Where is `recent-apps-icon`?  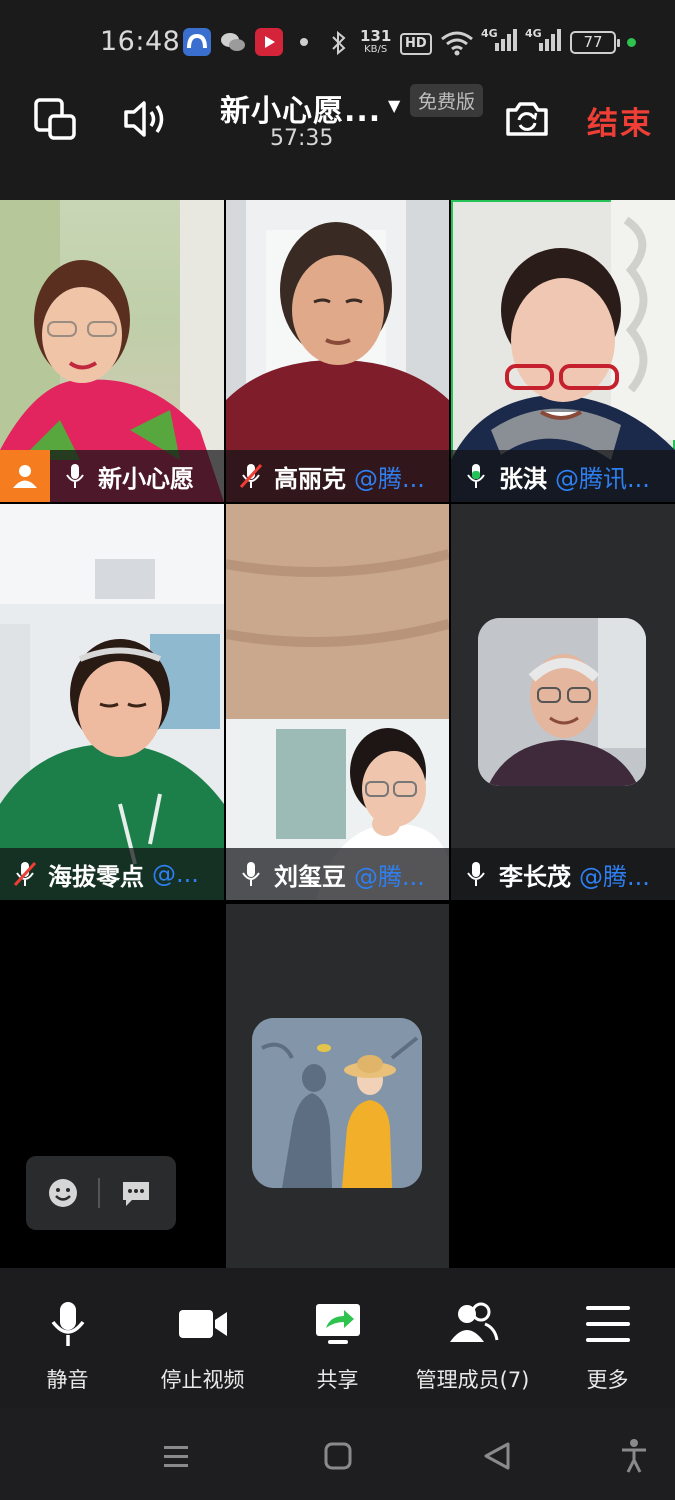
recent-apps-icon is located at coordinates (176, 1456).